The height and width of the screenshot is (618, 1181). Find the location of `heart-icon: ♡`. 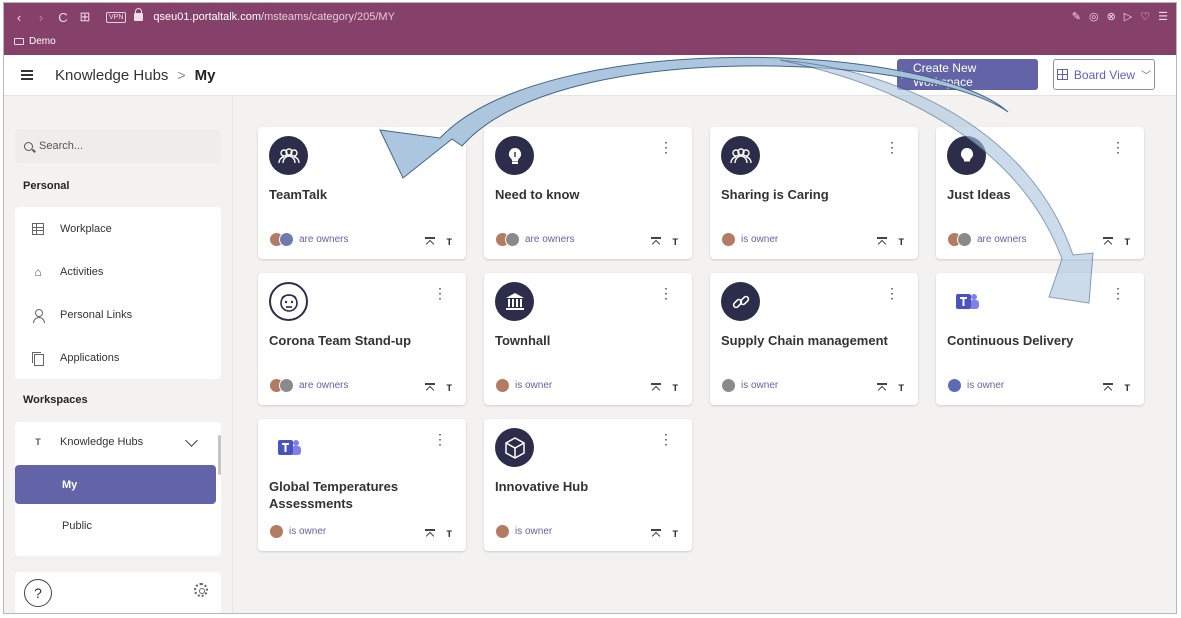

heart-icon: ♡ is located at coordinates (1145, 16).